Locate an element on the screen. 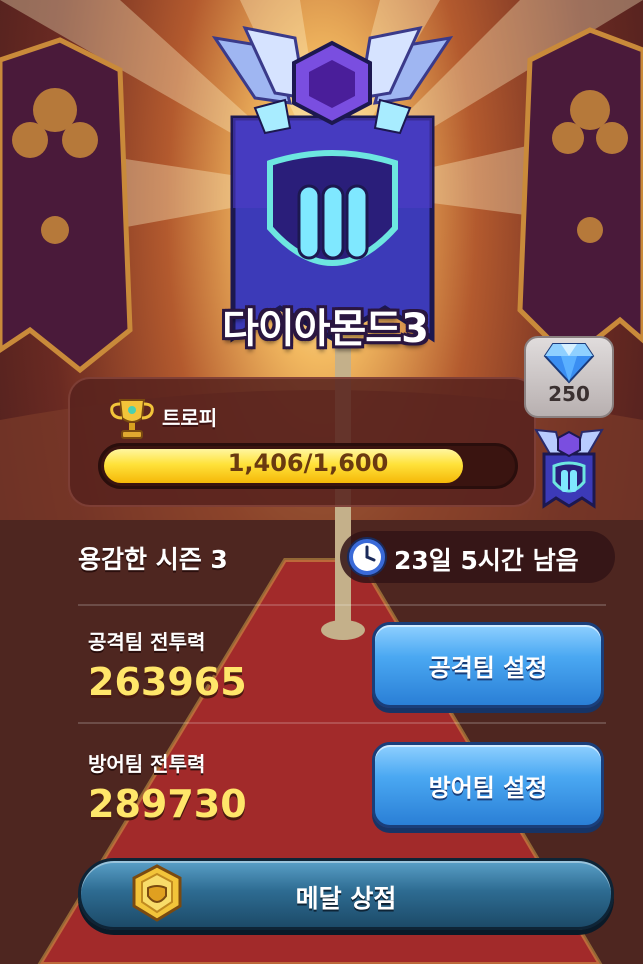  gem-count: 250 is located at coordinates (569, 394).